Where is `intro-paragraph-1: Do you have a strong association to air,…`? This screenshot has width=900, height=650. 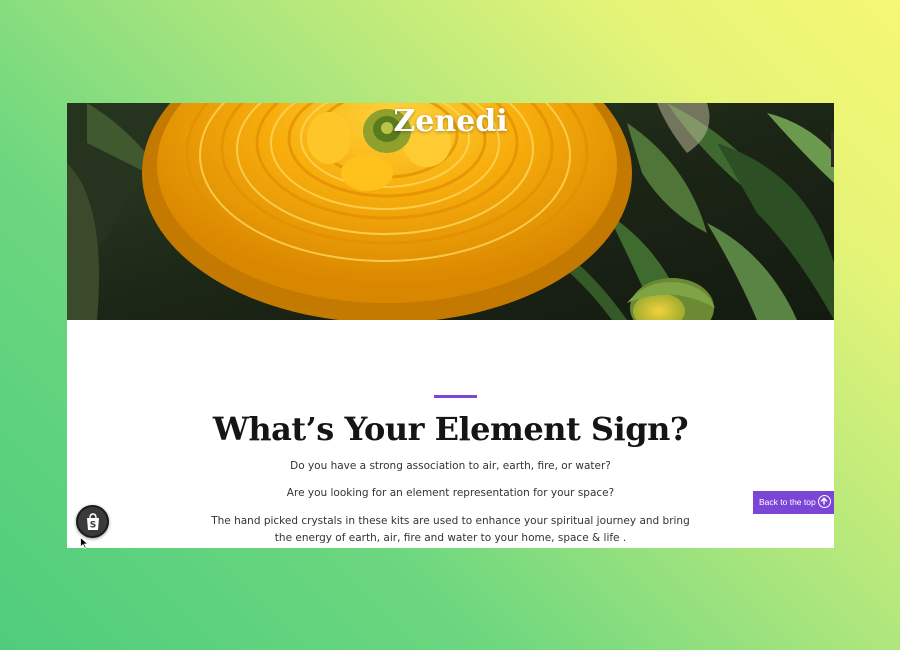
intro-paragraph-1: Do you have a strong association to air,… is located at coordinates (450, 466).